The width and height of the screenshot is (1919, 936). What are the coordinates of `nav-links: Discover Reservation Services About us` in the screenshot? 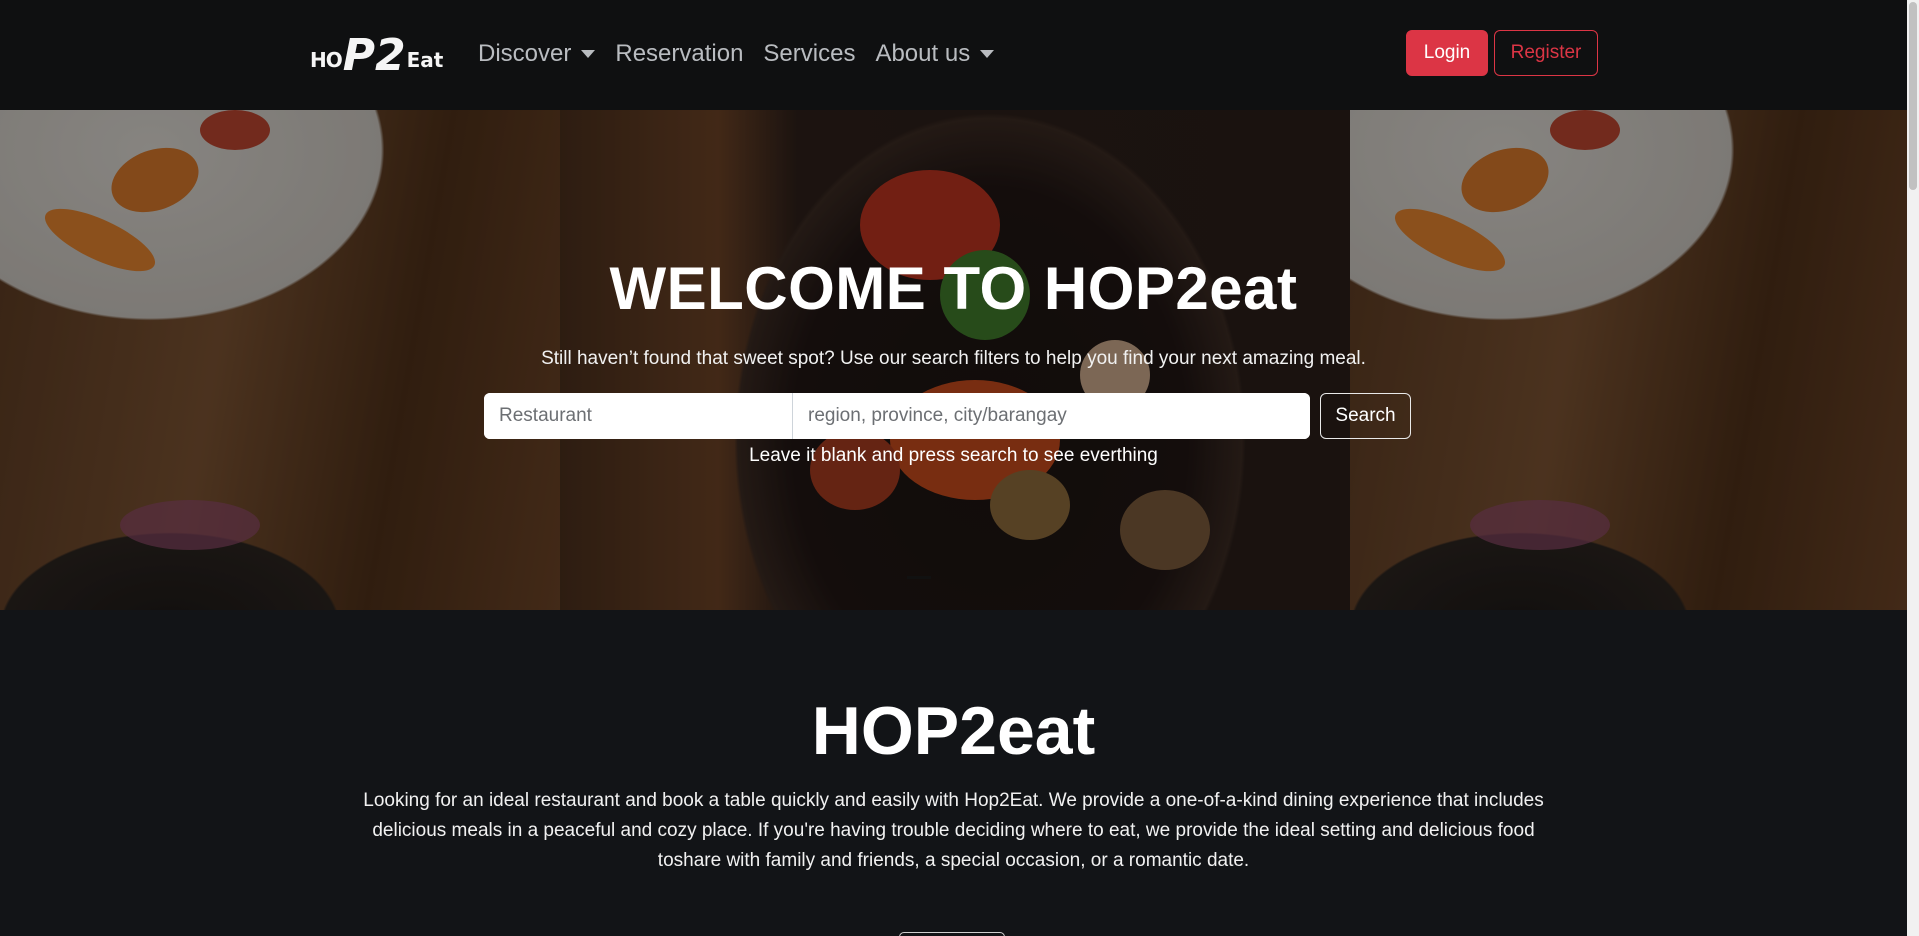 It's located at (741, 54).